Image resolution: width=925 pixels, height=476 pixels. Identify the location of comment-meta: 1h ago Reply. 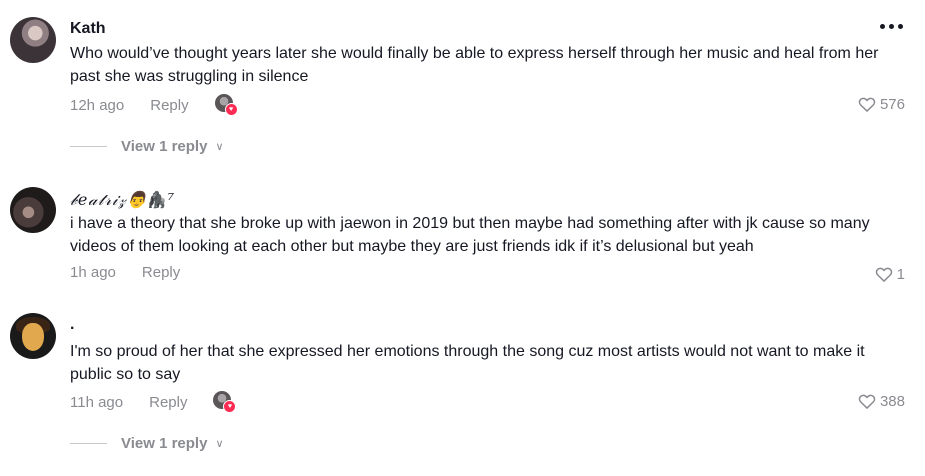
(125, 272).